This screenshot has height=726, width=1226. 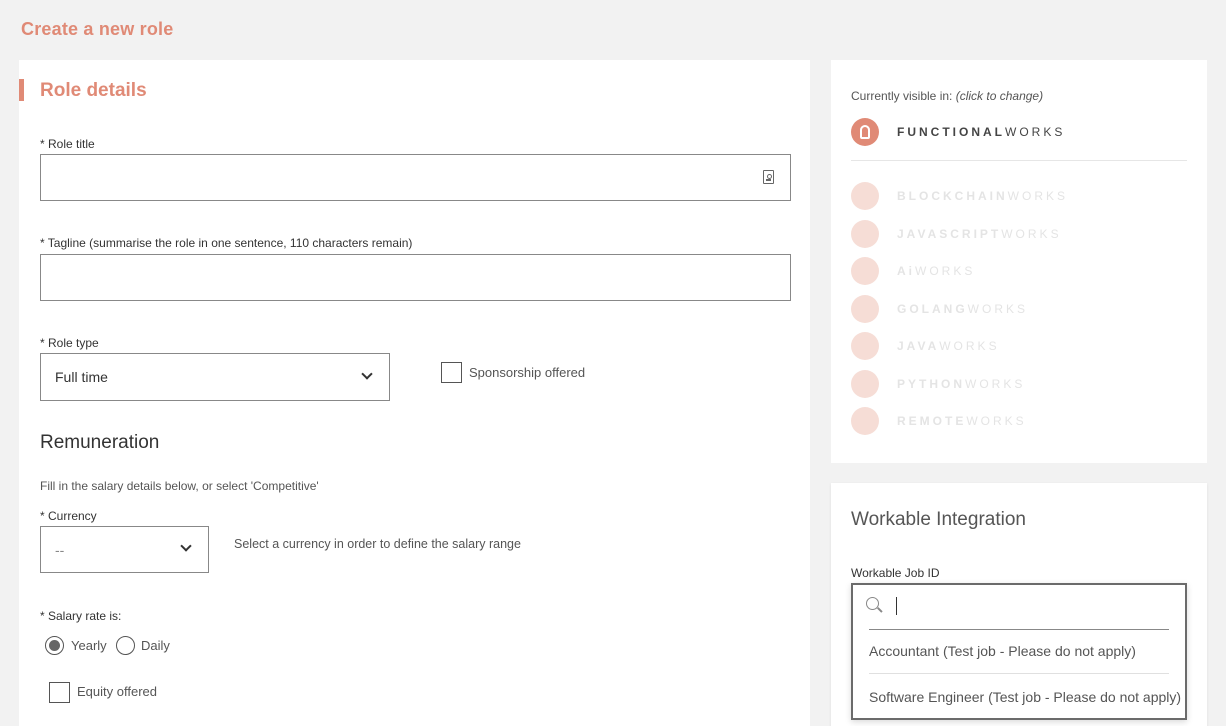 What do you see at coordinates (865, 309) in the screenshot?
I see `golang-logo-icon` at bounding box center [865, 309].